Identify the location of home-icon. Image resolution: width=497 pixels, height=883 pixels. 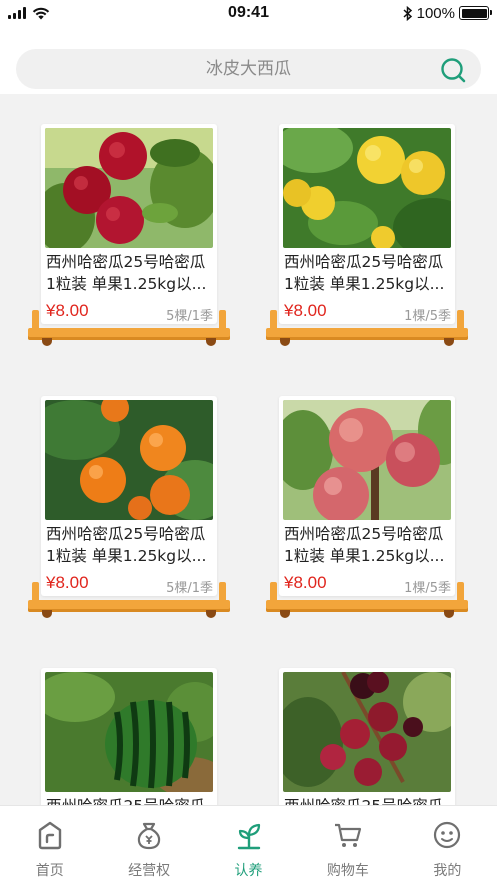
(49, 835).